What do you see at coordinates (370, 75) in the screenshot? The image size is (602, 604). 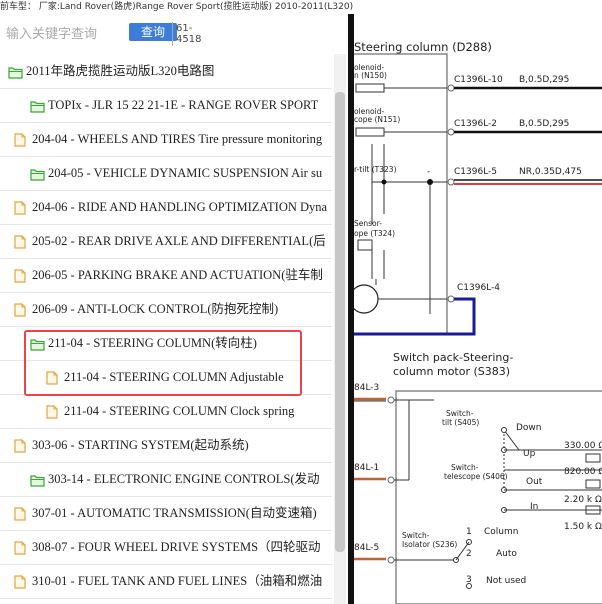 I see `component-label: n (N150)` at bounding box center [370, 75].